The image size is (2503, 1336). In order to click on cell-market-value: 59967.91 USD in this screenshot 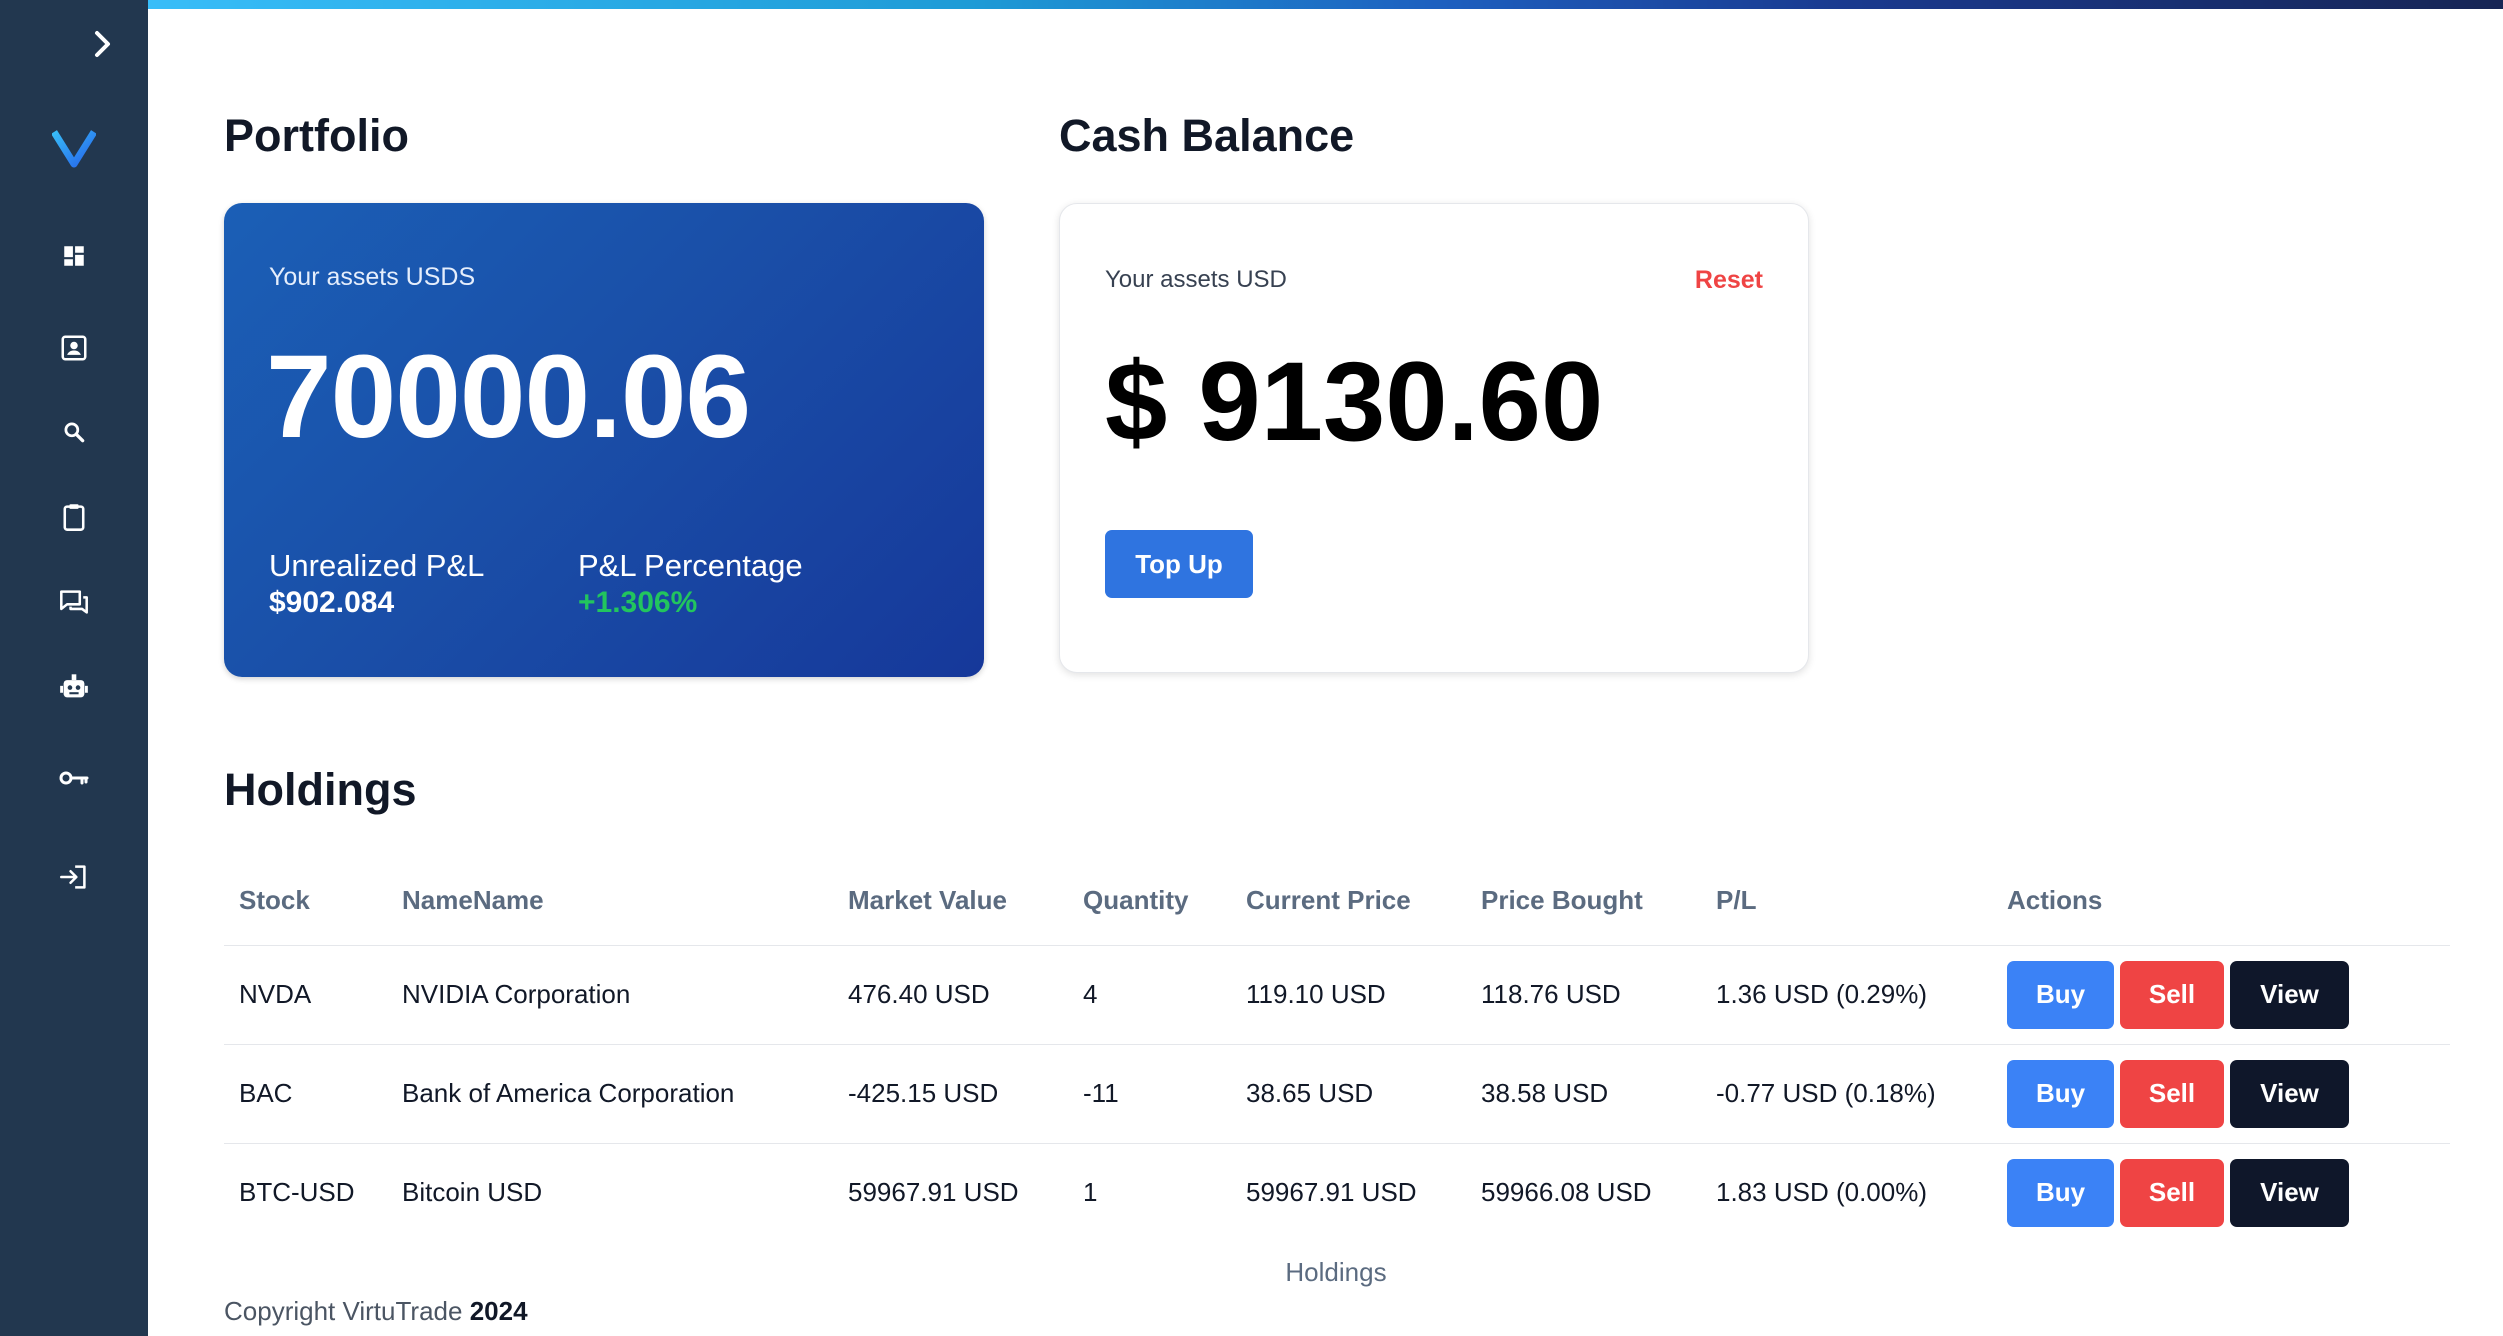, I will do `click(933, 1192)`.